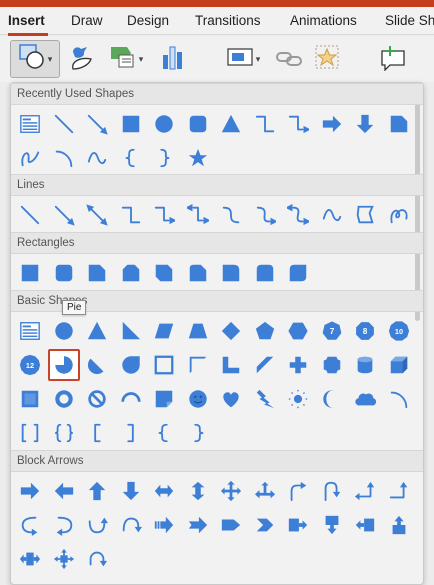  What do you see at coordinates (265, 331) in the screenshot?
I see `pentagon-shape-button` at bounding box center [265, 331].